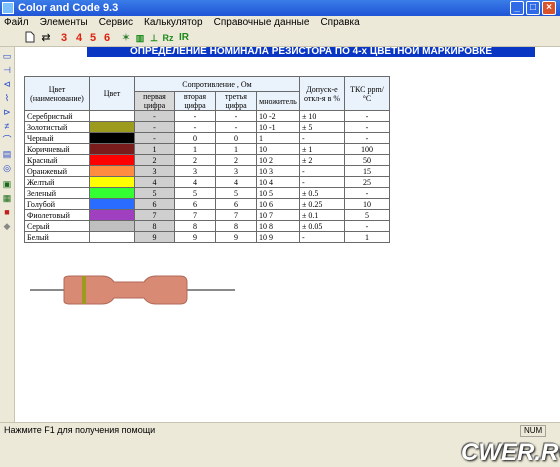 The image size is (560, 467). Describe the element at coordinates (7, 184) in the screenshot. I see `board-tool-icon: ▣` at that location.